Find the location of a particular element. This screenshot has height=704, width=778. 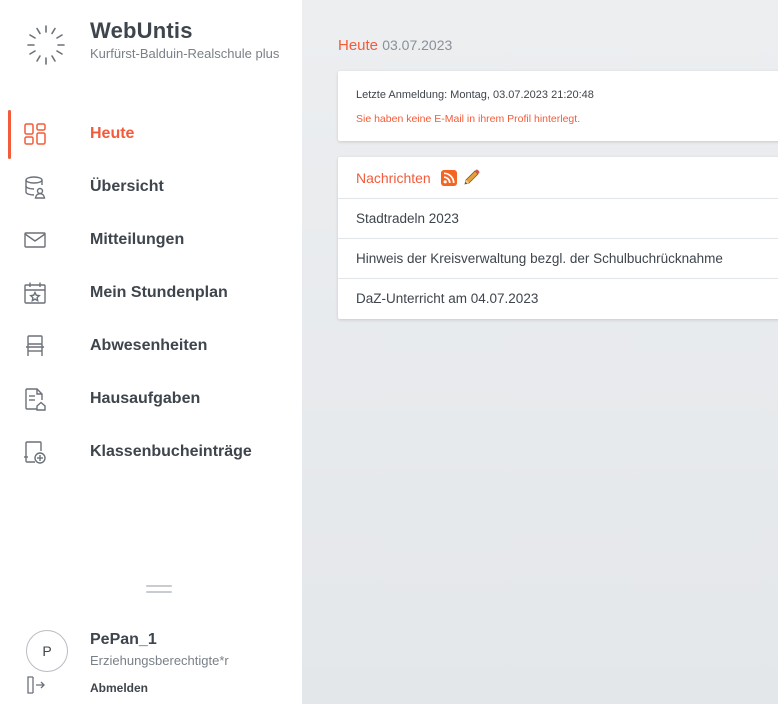

user-role: Erziehungsberechtigte*r is located at coordinates (159, 660).